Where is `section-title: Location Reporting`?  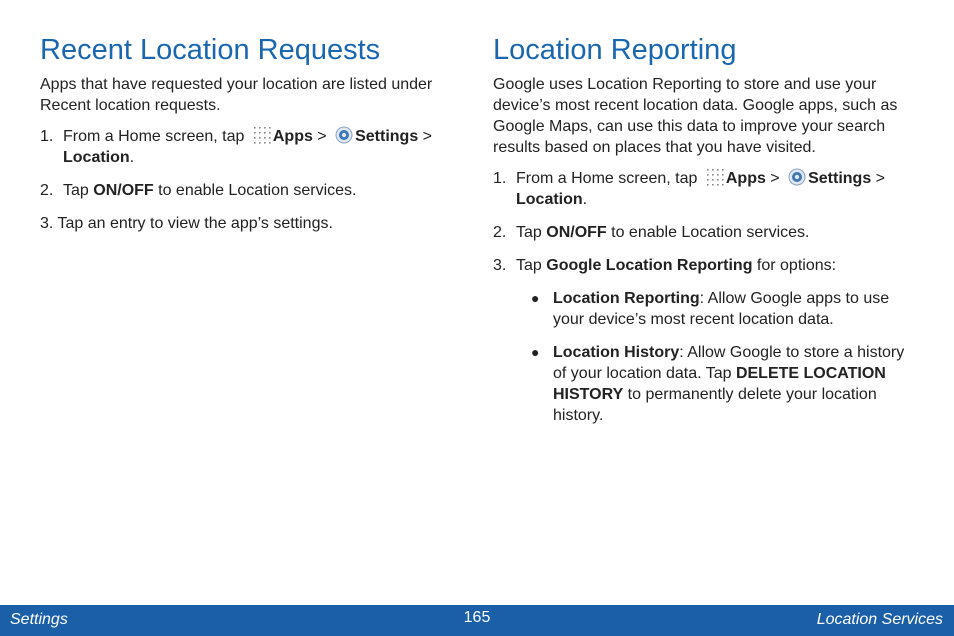
section-title: Location Reporting is located at coordinates (615, 50).